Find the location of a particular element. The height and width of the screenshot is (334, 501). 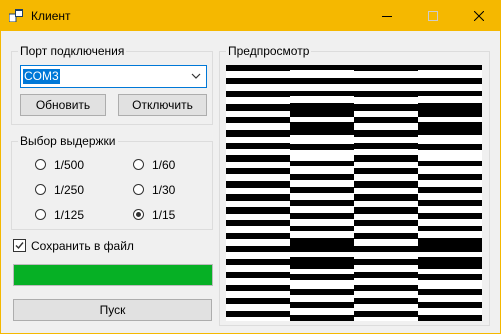

start-button: Пуск is located at coordinates (112, 310).